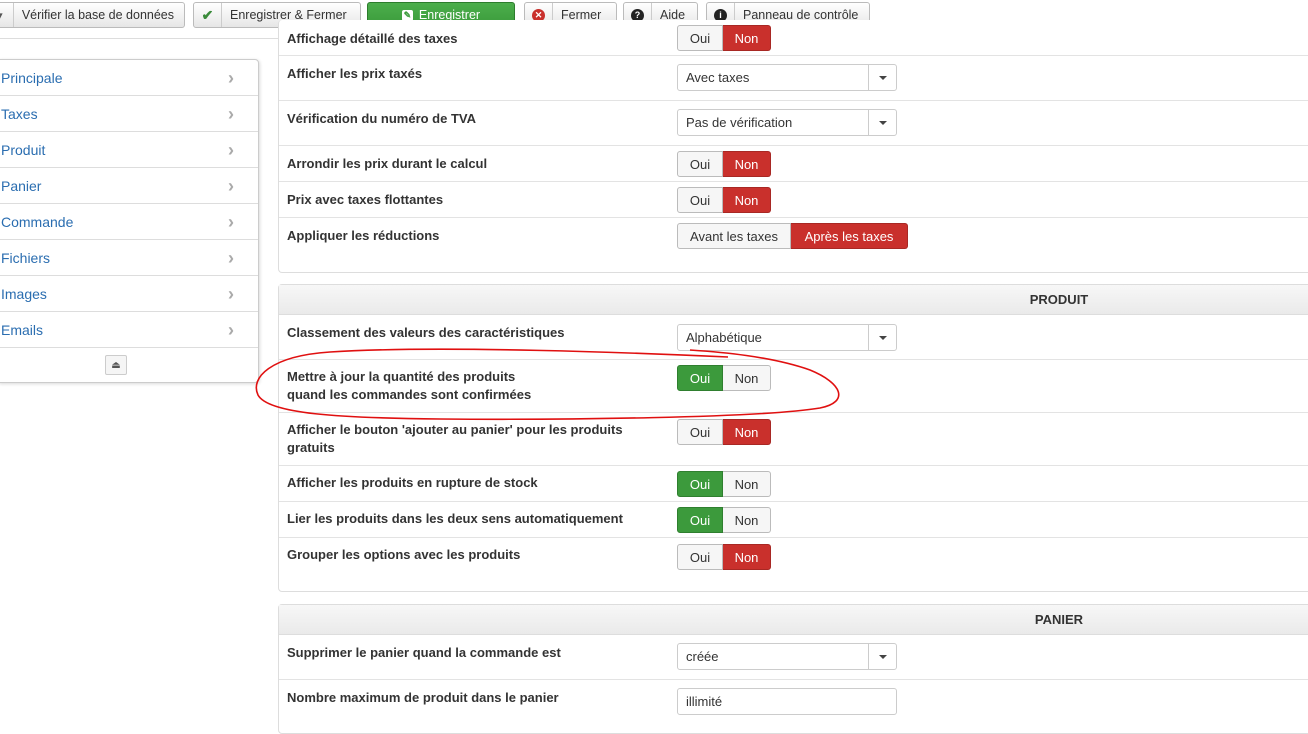  What do you see at coordinates (208, 15) in the screenshot?
I see `check-icon: ✔` at bounding box center [208, 15].